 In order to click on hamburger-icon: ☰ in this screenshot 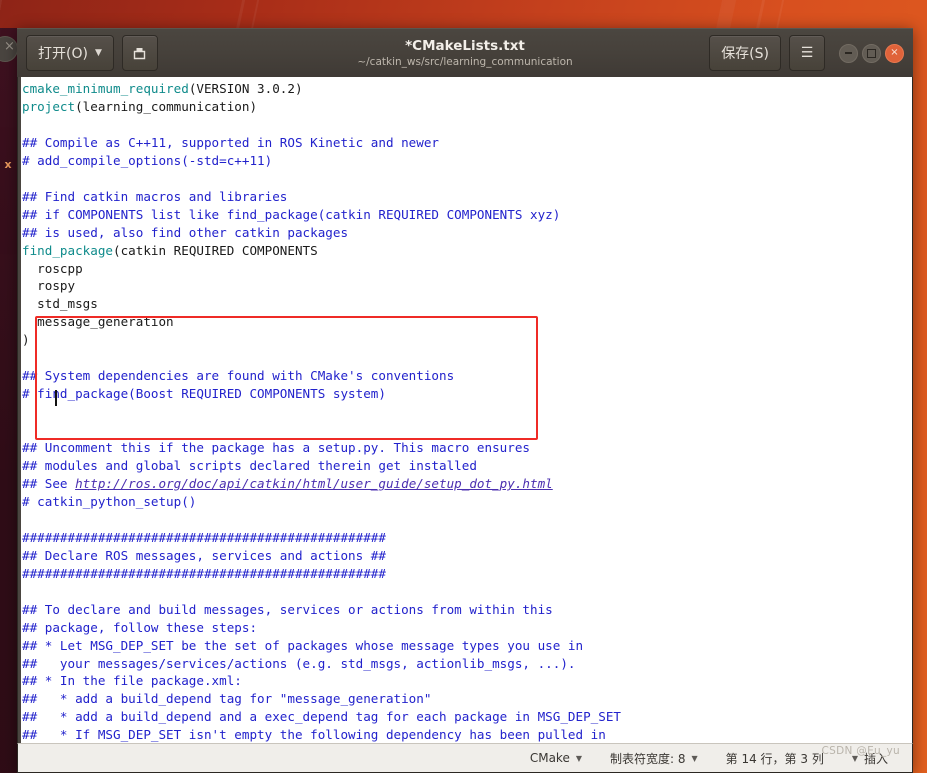, I will do `click(807, 53)`.